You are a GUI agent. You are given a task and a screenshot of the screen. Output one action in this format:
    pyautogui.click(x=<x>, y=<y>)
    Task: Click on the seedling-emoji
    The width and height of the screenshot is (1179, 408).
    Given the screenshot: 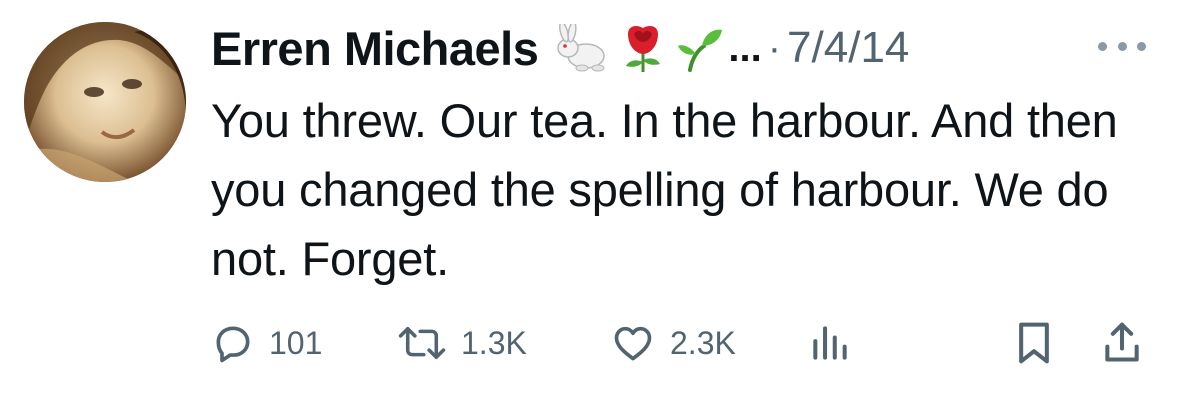 What is the action you would take?
    pyautogui.click(x=700, y=50)
    